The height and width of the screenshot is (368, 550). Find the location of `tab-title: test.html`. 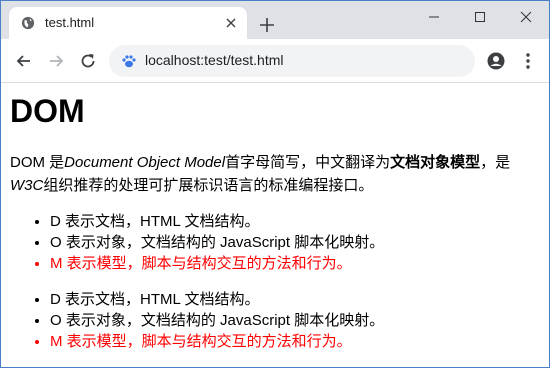

tab-title: test.html is located at coordinates (70, 22).